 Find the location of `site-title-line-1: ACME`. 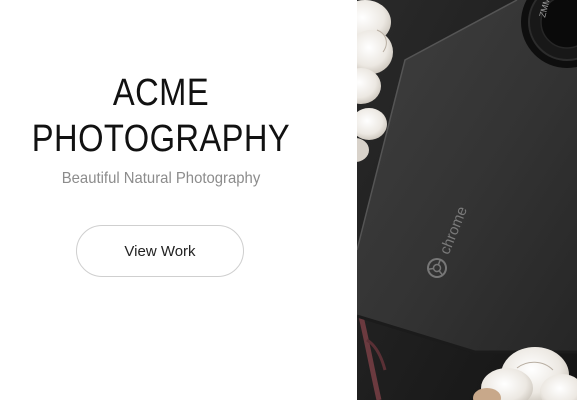

site-title-line-1: ACME is located at coordinates (161, 93).